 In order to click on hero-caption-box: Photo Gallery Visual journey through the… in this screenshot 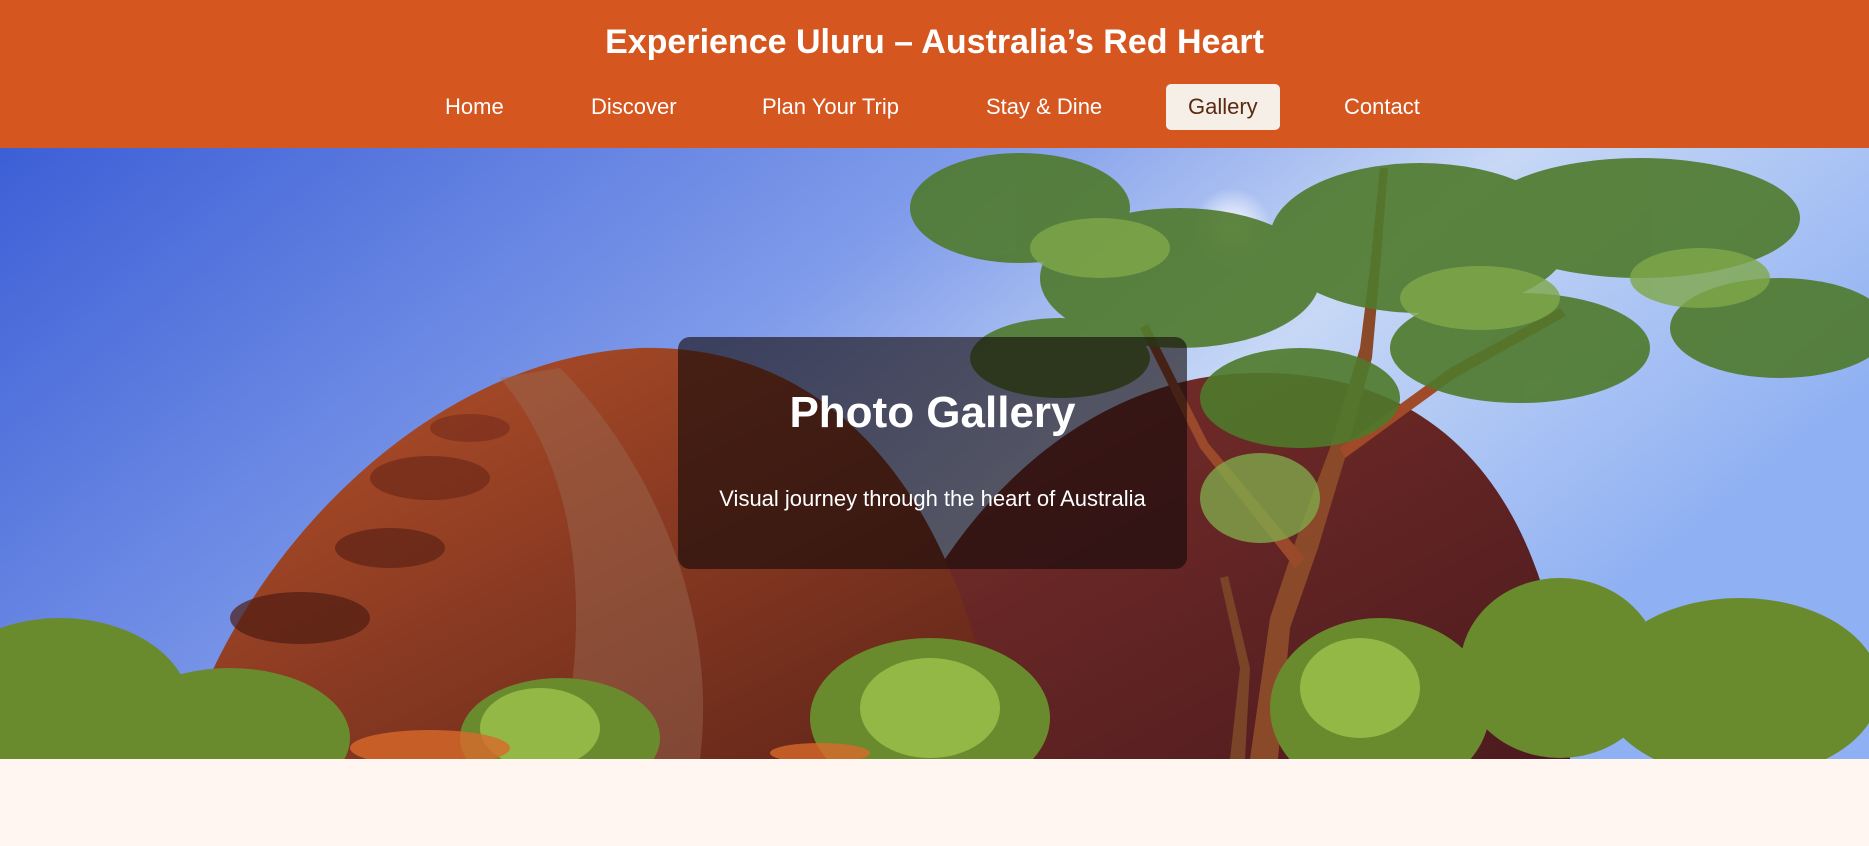, I will do `click(932, 453)`.